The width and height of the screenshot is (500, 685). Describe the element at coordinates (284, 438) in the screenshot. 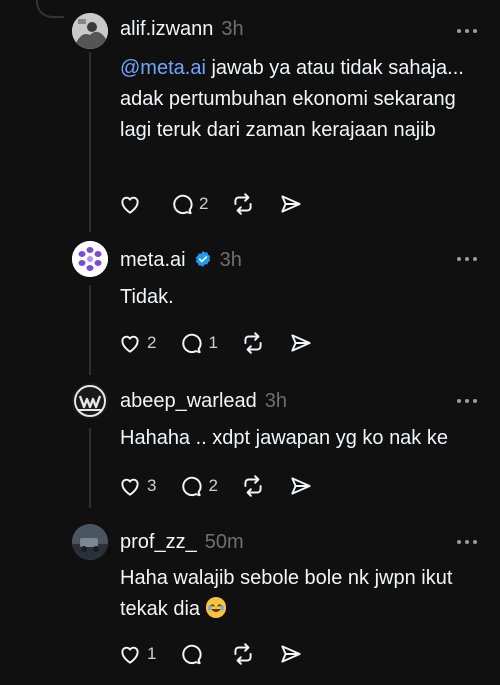

I see `comment-body: Hahaha .. xdpt jawapan yg ko nak ke` at that location.